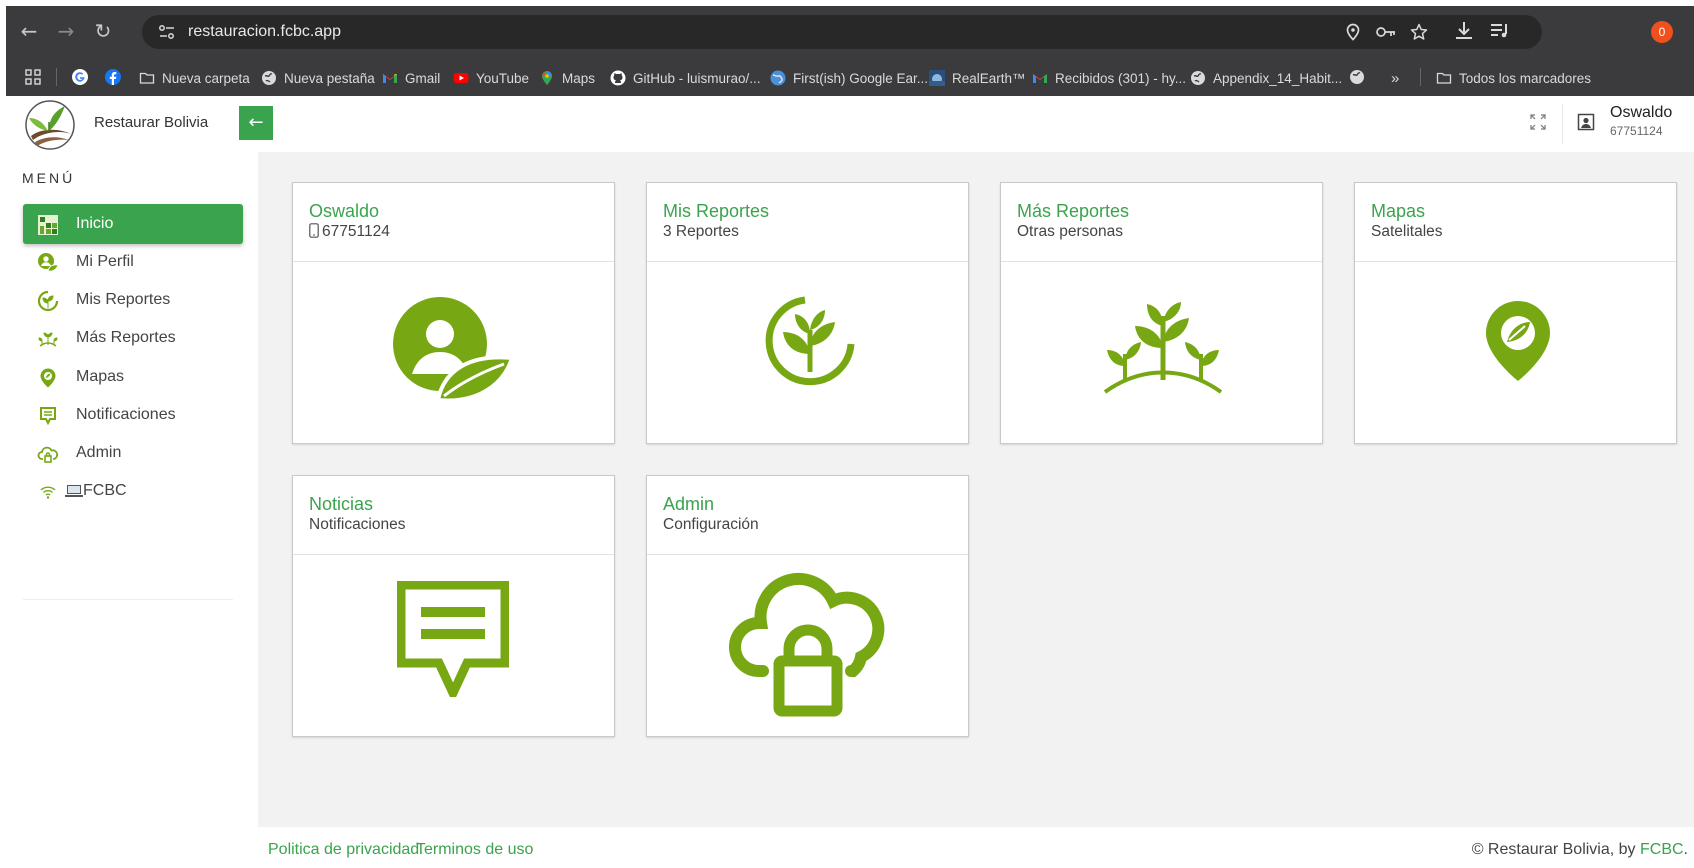 The width and height of the screenshot is (1694, 868). What do you see at coordinates (689, 504) in the screenshot?
I see `card-title: Admin` at bounding box center [689, 504].